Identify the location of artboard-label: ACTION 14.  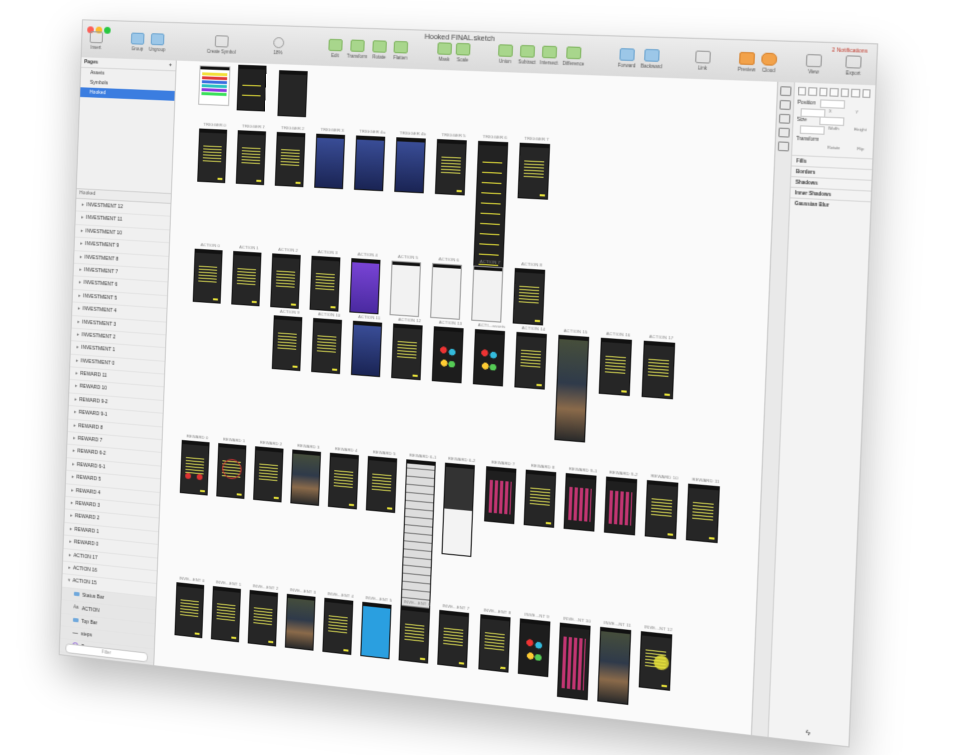
(534, 329).